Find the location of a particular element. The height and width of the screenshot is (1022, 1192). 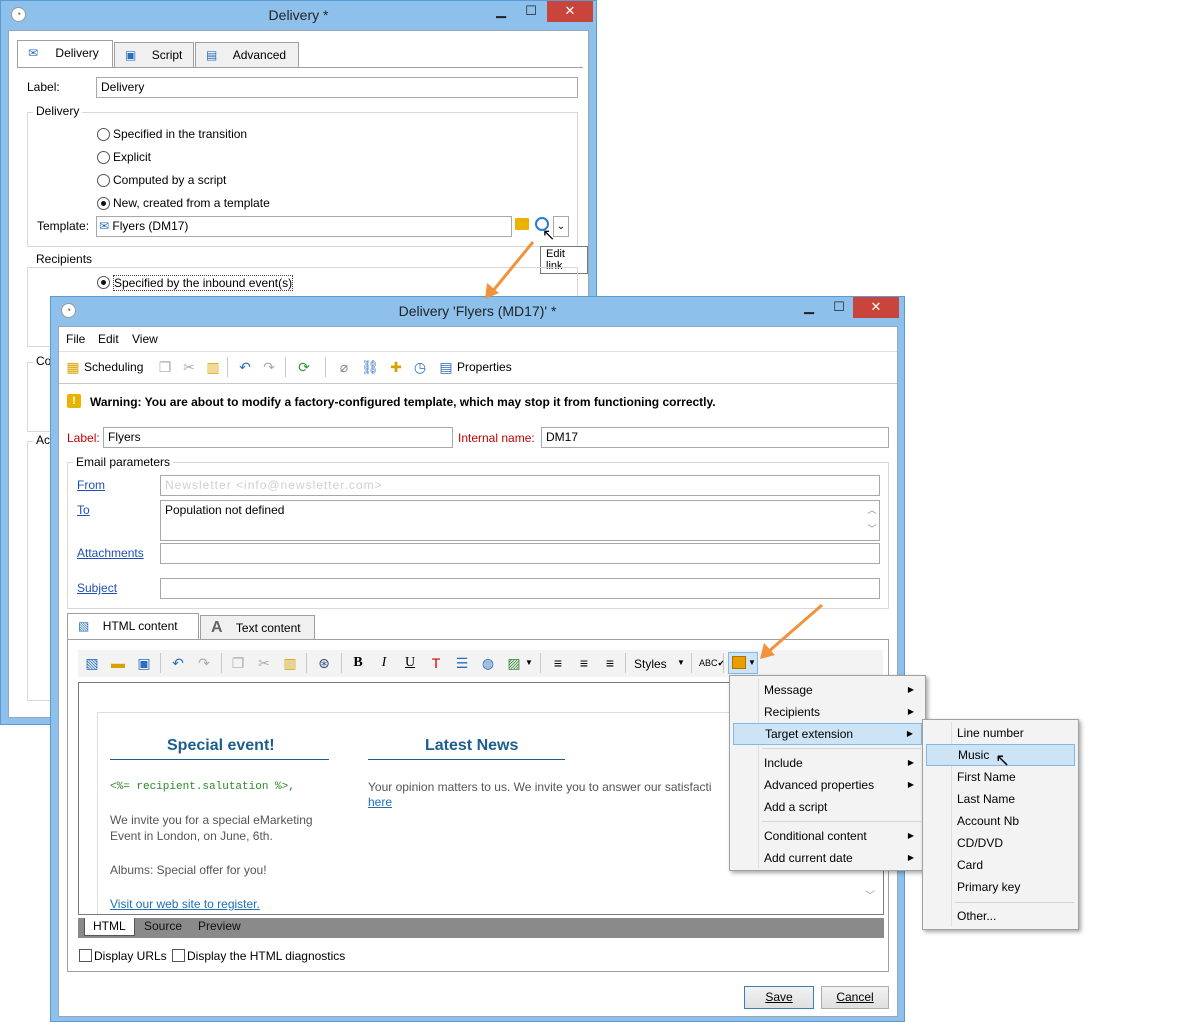

annotation-arrows is located at coordinates (654, 450).